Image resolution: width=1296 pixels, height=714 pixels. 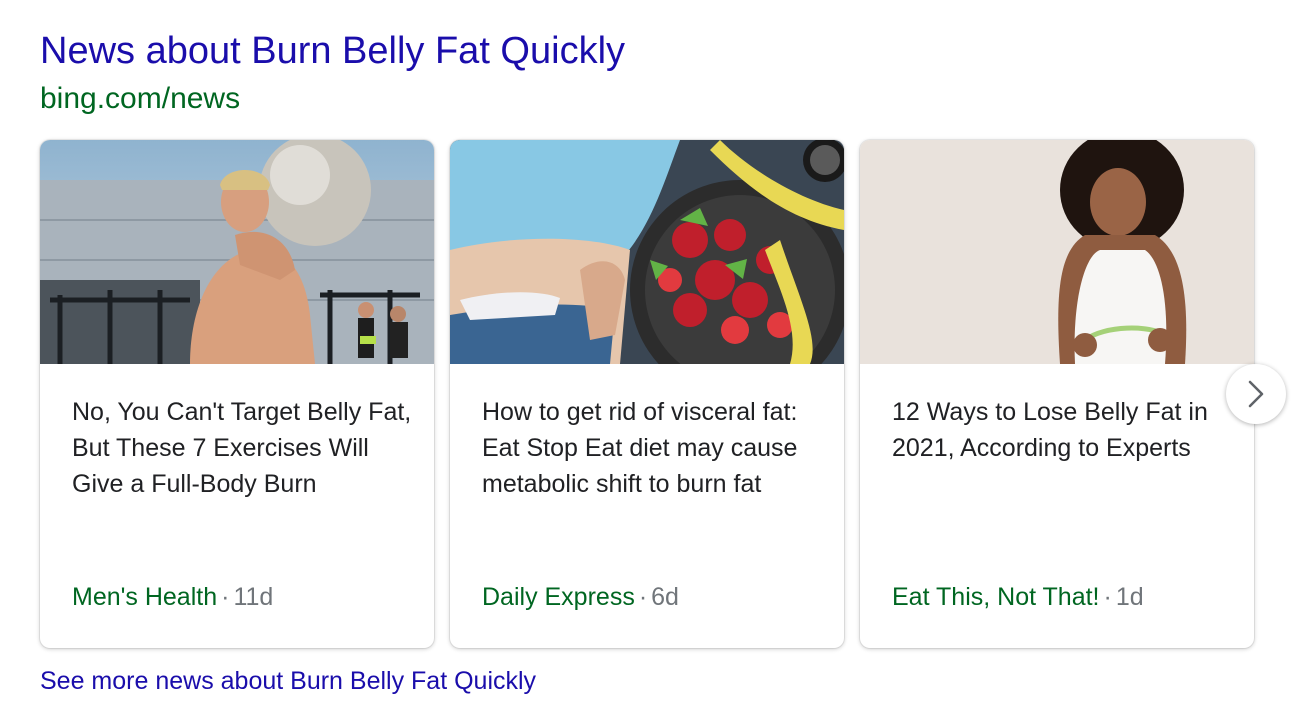 I want to click on carousel-next-button, so click(x=1256, y=394).